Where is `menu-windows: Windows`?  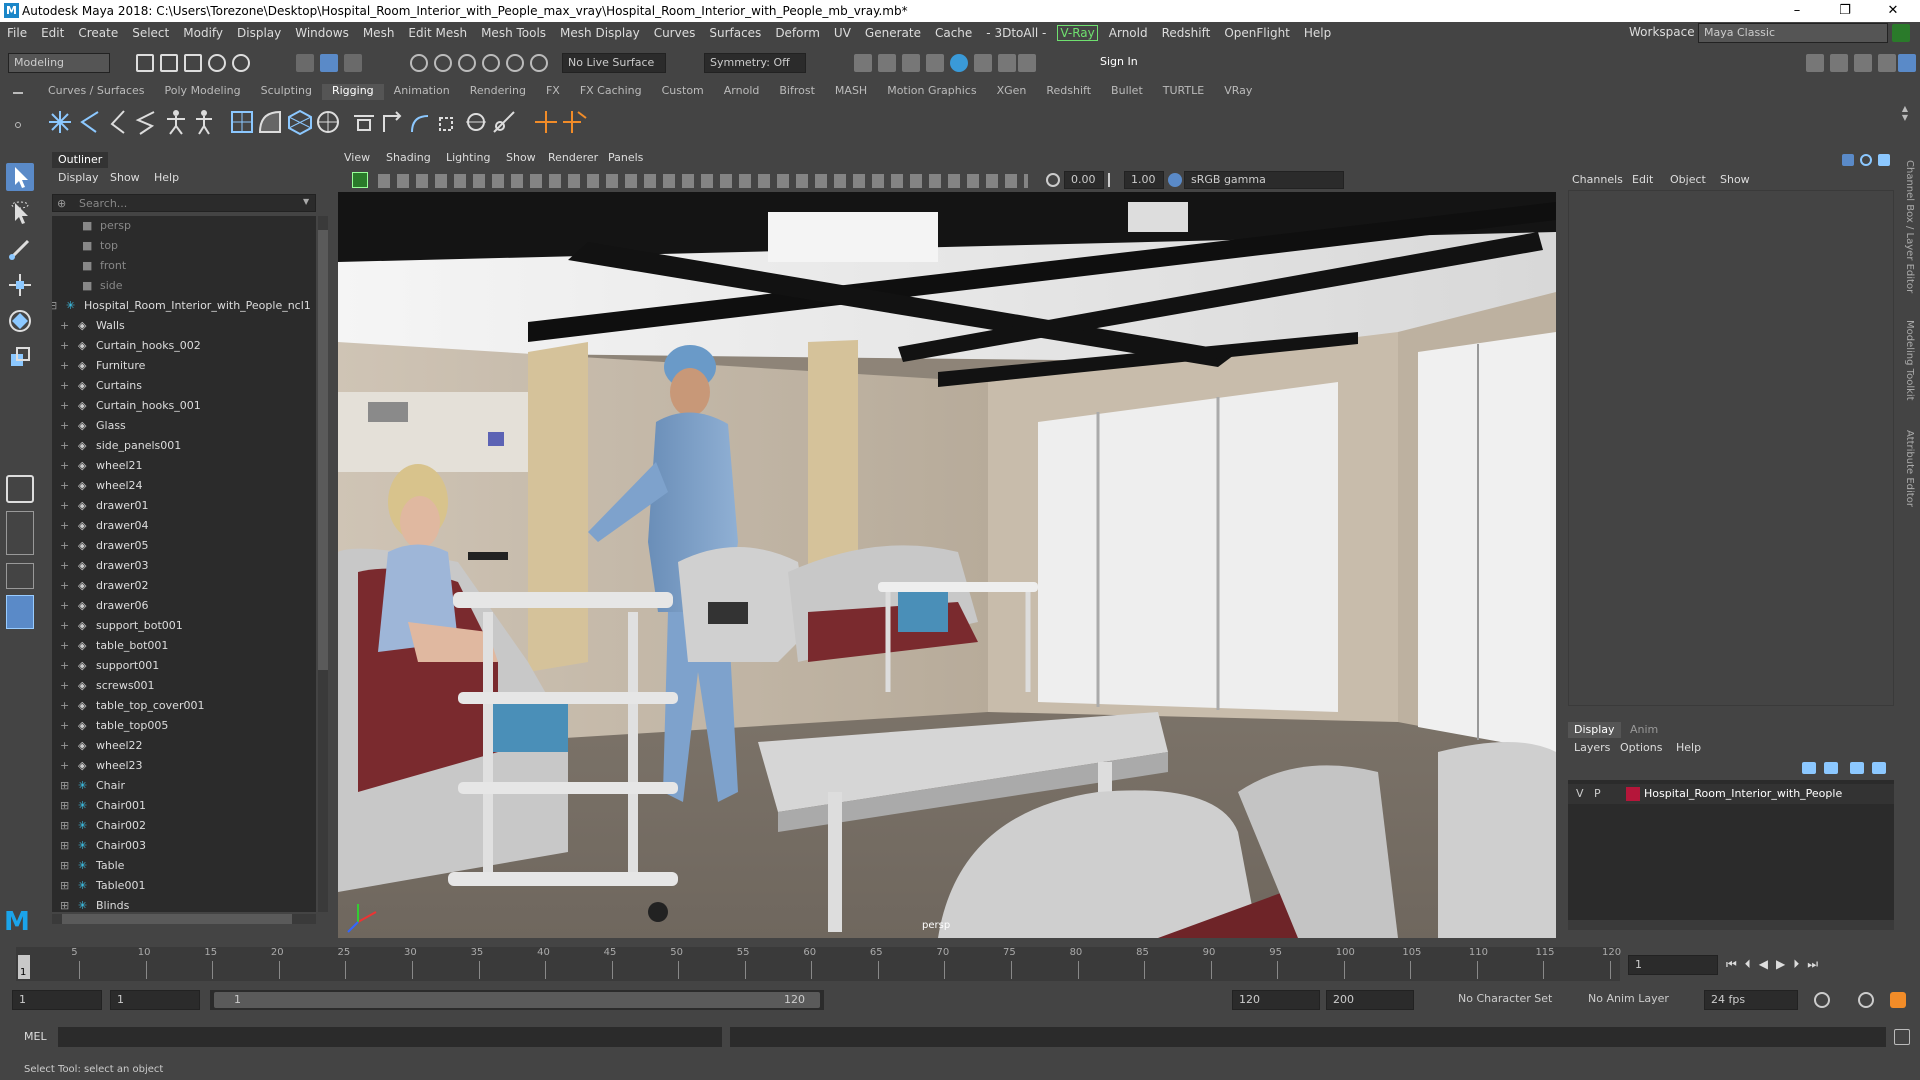
menu-windows: Windows is located at coordinates (322, 33).